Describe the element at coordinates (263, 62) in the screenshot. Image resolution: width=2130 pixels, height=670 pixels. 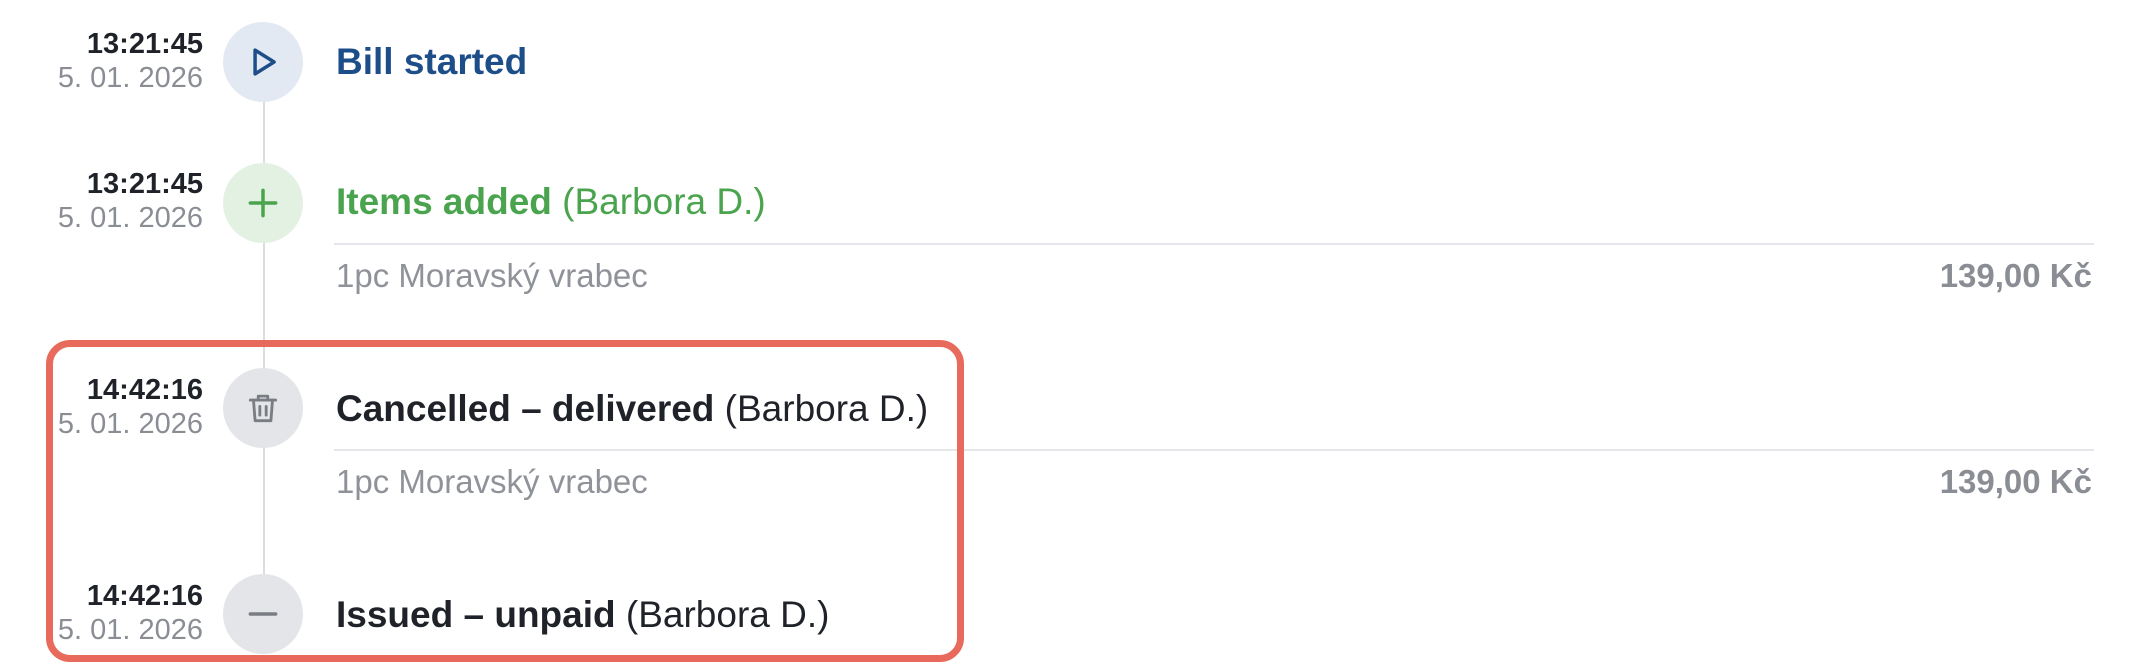
I see `play-icon` at that location.